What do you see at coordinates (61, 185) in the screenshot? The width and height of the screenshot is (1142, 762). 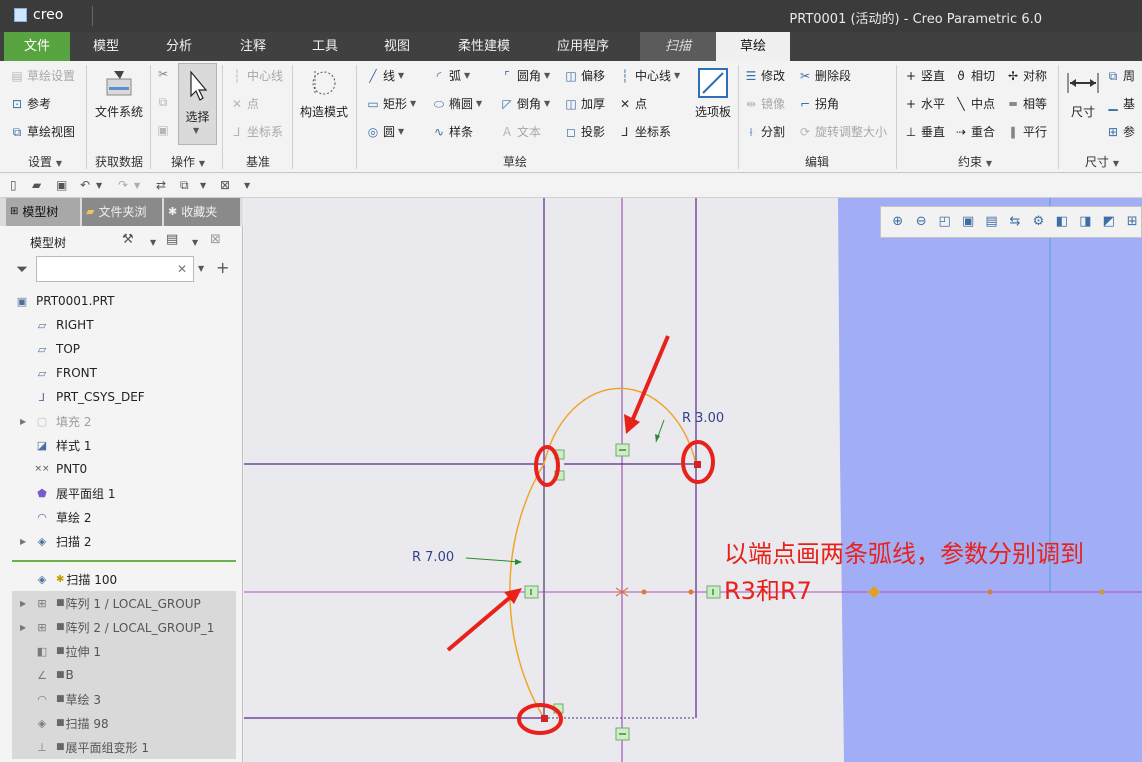 I see `save-icon: ▣` at bounding box center [61, 185].